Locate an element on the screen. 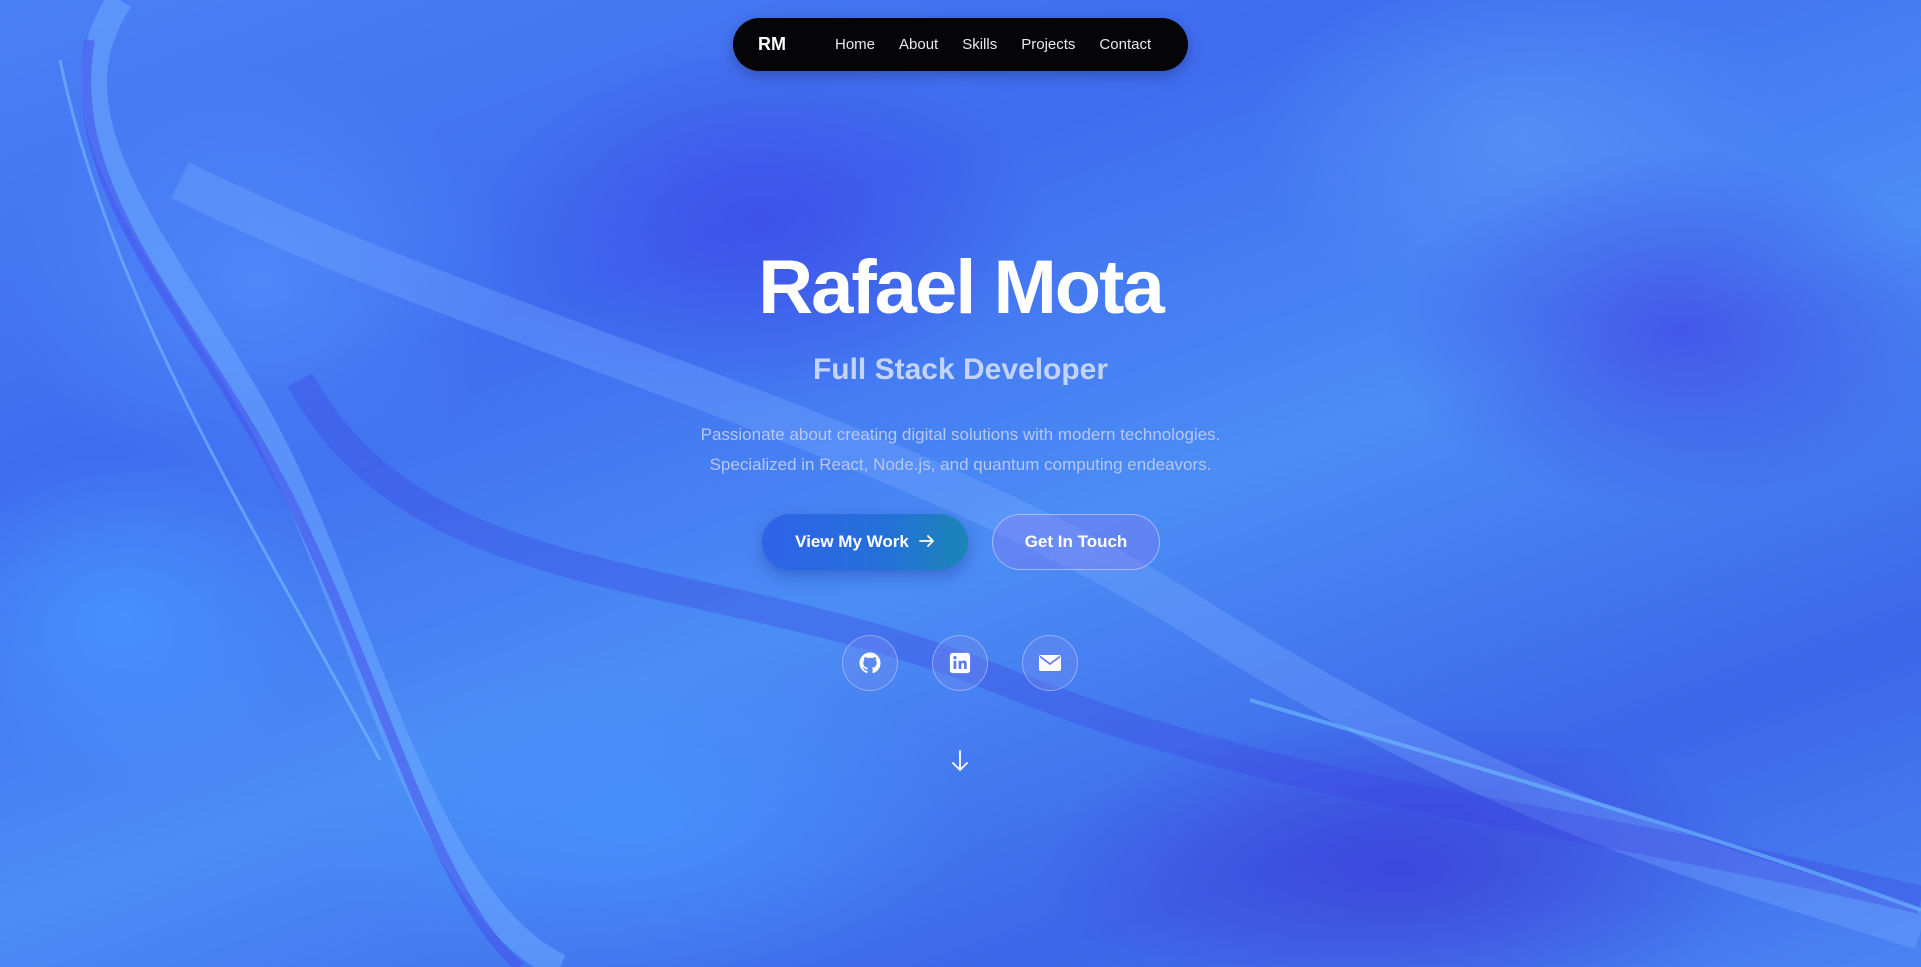 This screenshot has width=1921, height=967. nav-link-home: Home is located at coordinates (855, 44).